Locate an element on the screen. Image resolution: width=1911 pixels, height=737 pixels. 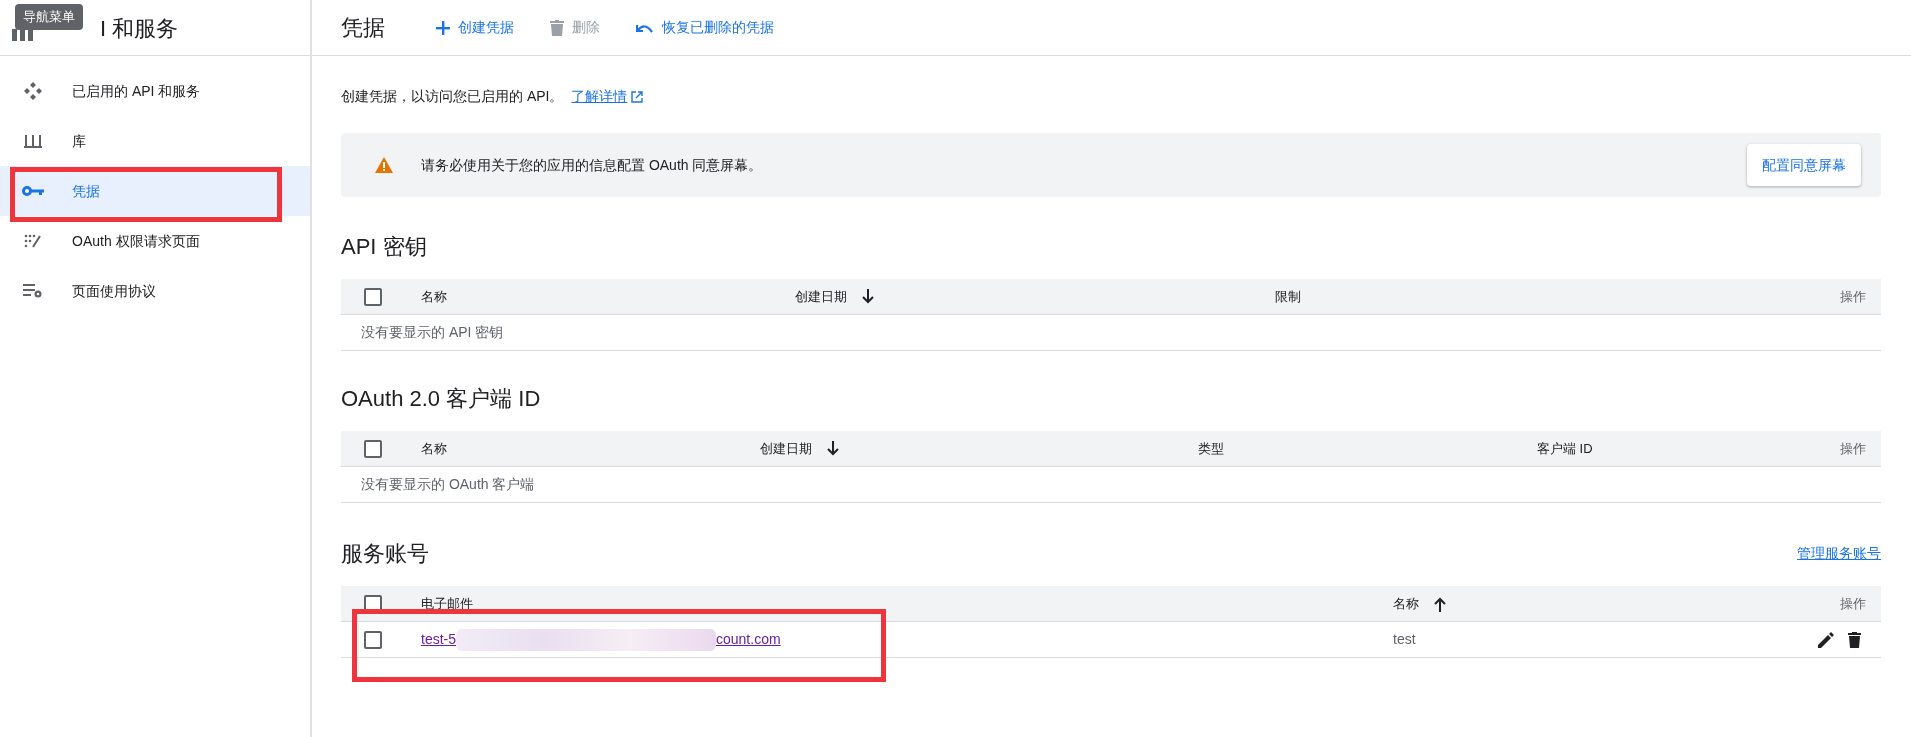
library-icon is located at coordinates (33, 141).